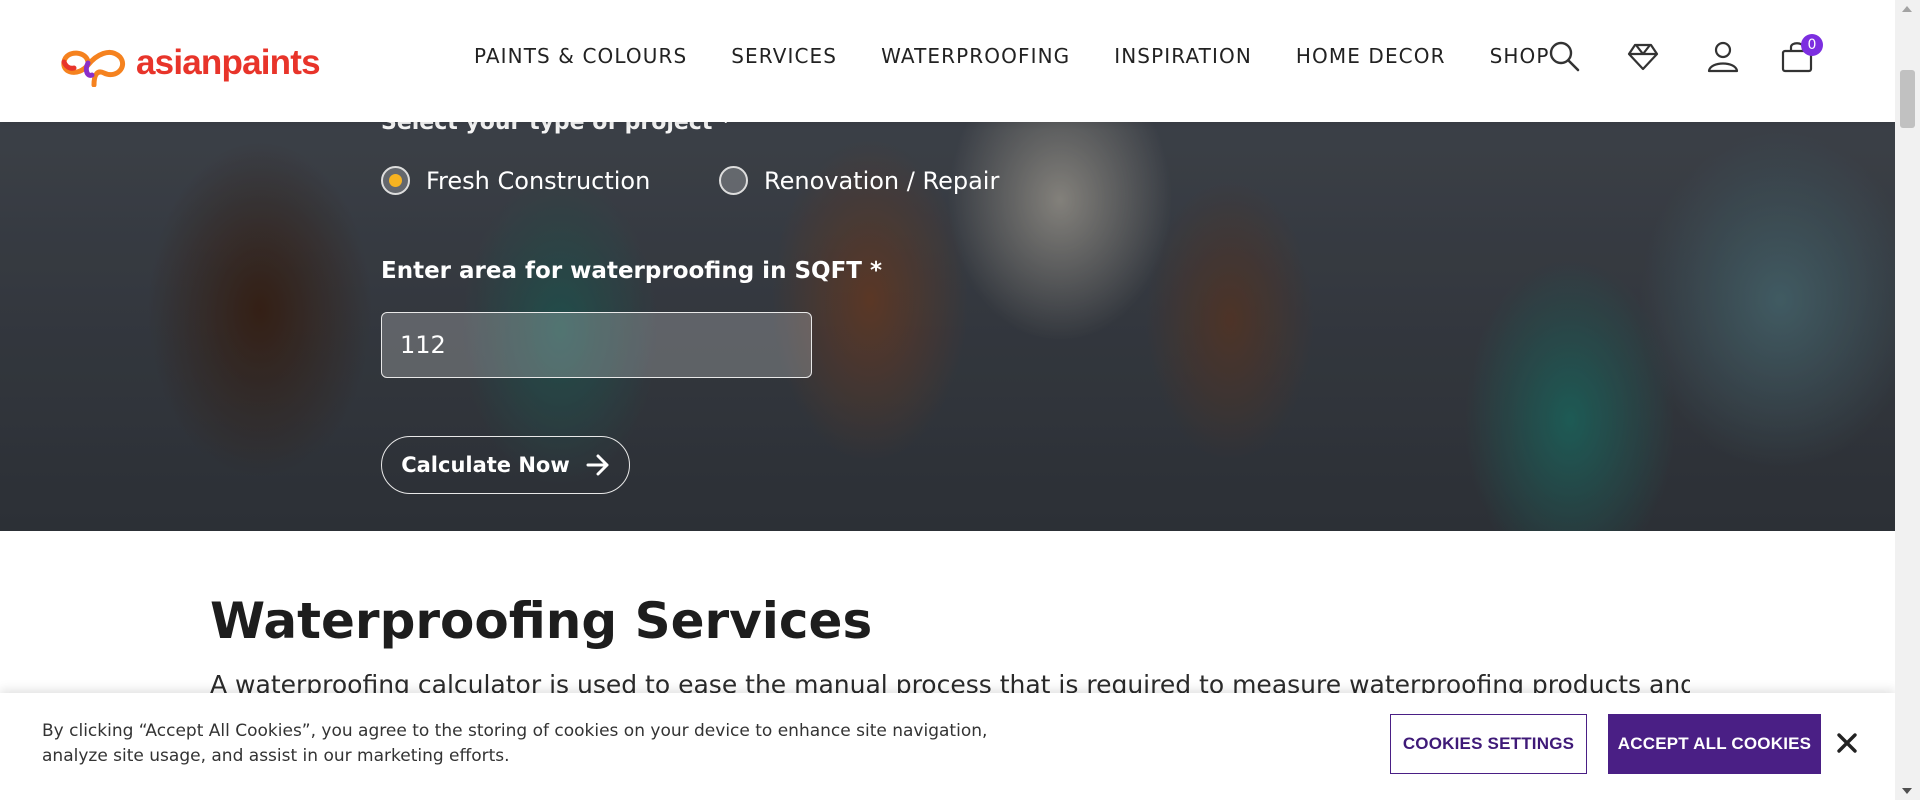 The image size is (1920, 800). Describe the element at coordinates (882, 180) in the screenshot. I see `radio-label-renovation-repair: Renovation / Repair` at that location.